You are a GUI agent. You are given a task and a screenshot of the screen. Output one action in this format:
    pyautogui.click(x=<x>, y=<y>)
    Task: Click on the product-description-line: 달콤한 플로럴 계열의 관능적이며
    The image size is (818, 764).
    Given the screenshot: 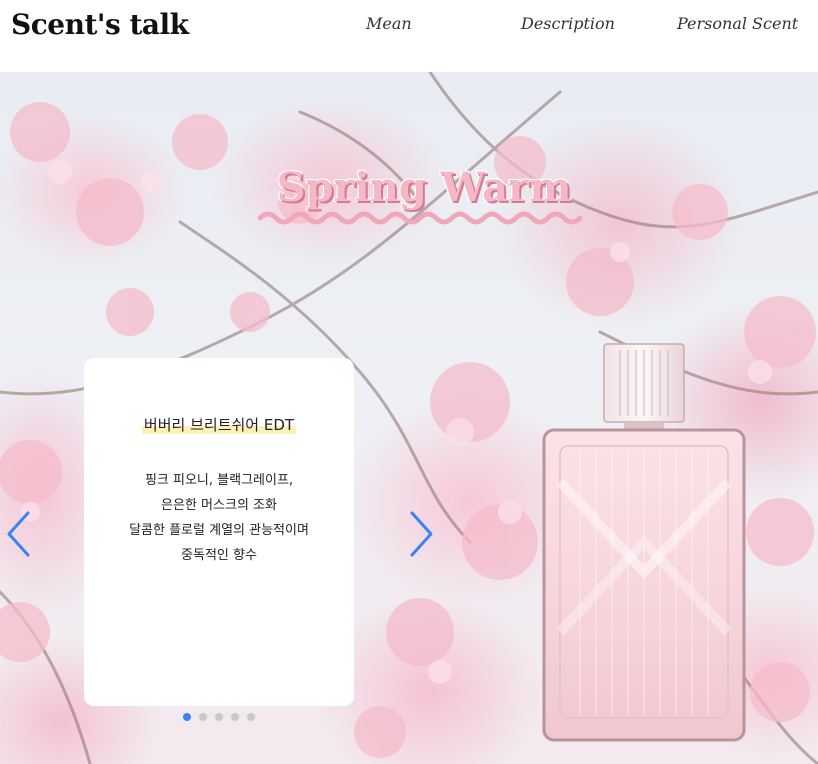 What is the action you would take?
    pyautogui.click(x=219, y=530)
    